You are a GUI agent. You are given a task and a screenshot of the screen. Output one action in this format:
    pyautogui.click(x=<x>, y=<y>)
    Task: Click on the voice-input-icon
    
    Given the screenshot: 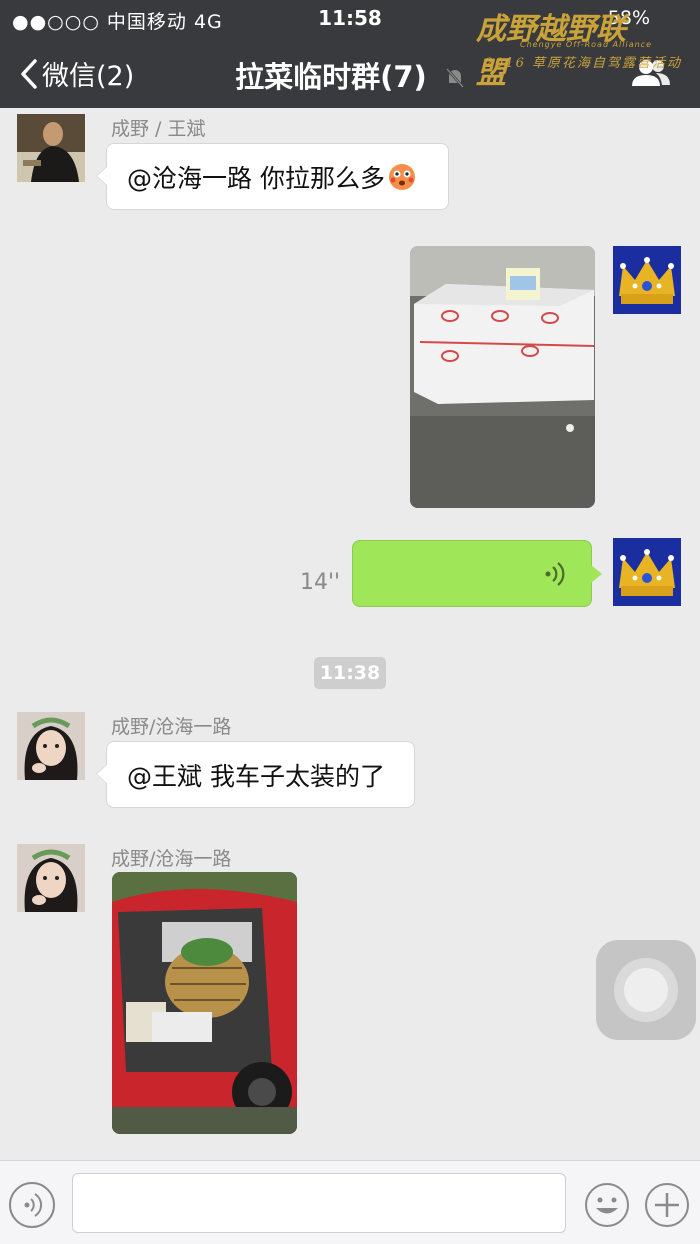 What is the action you would take?
    pyautogui.click(x=33, y=1205)
    